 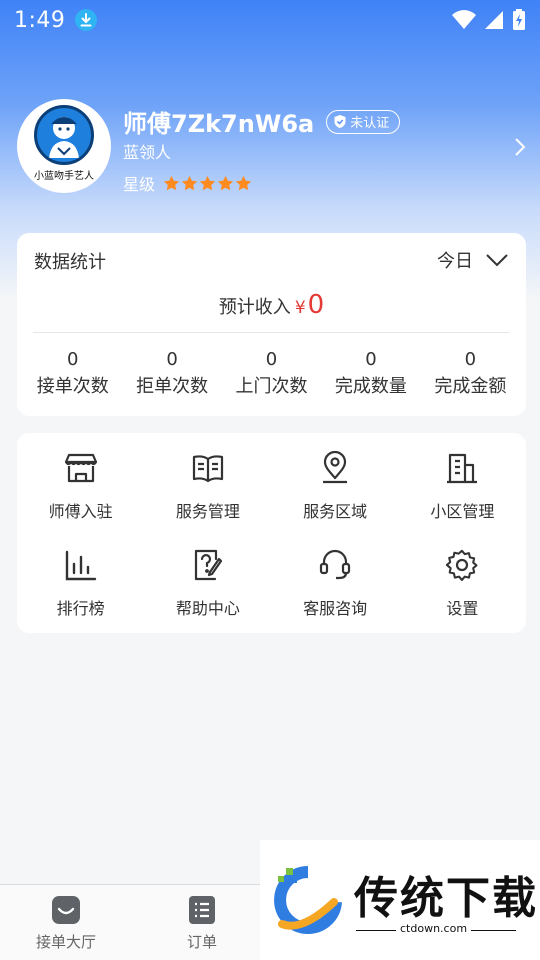 I want to click on name-row: 师傅7Zk7nW6a 未认证, so click(x=262, y=121).